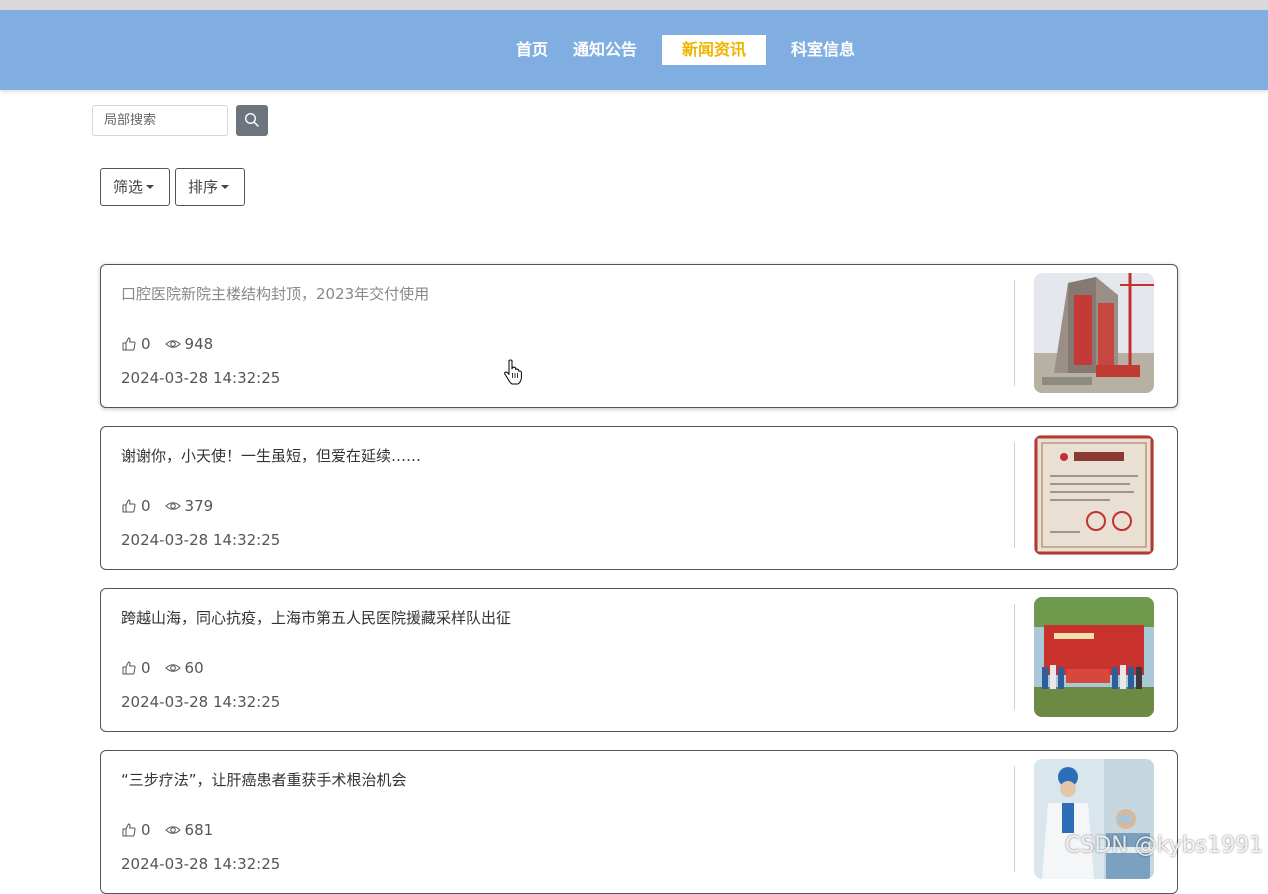  What do you see at coordinates (275, 293) in the screenshot?
I see `news-title: 口腔医院新院主楼结构封顶，2023年交付使用` at bounding box center [275, 293].